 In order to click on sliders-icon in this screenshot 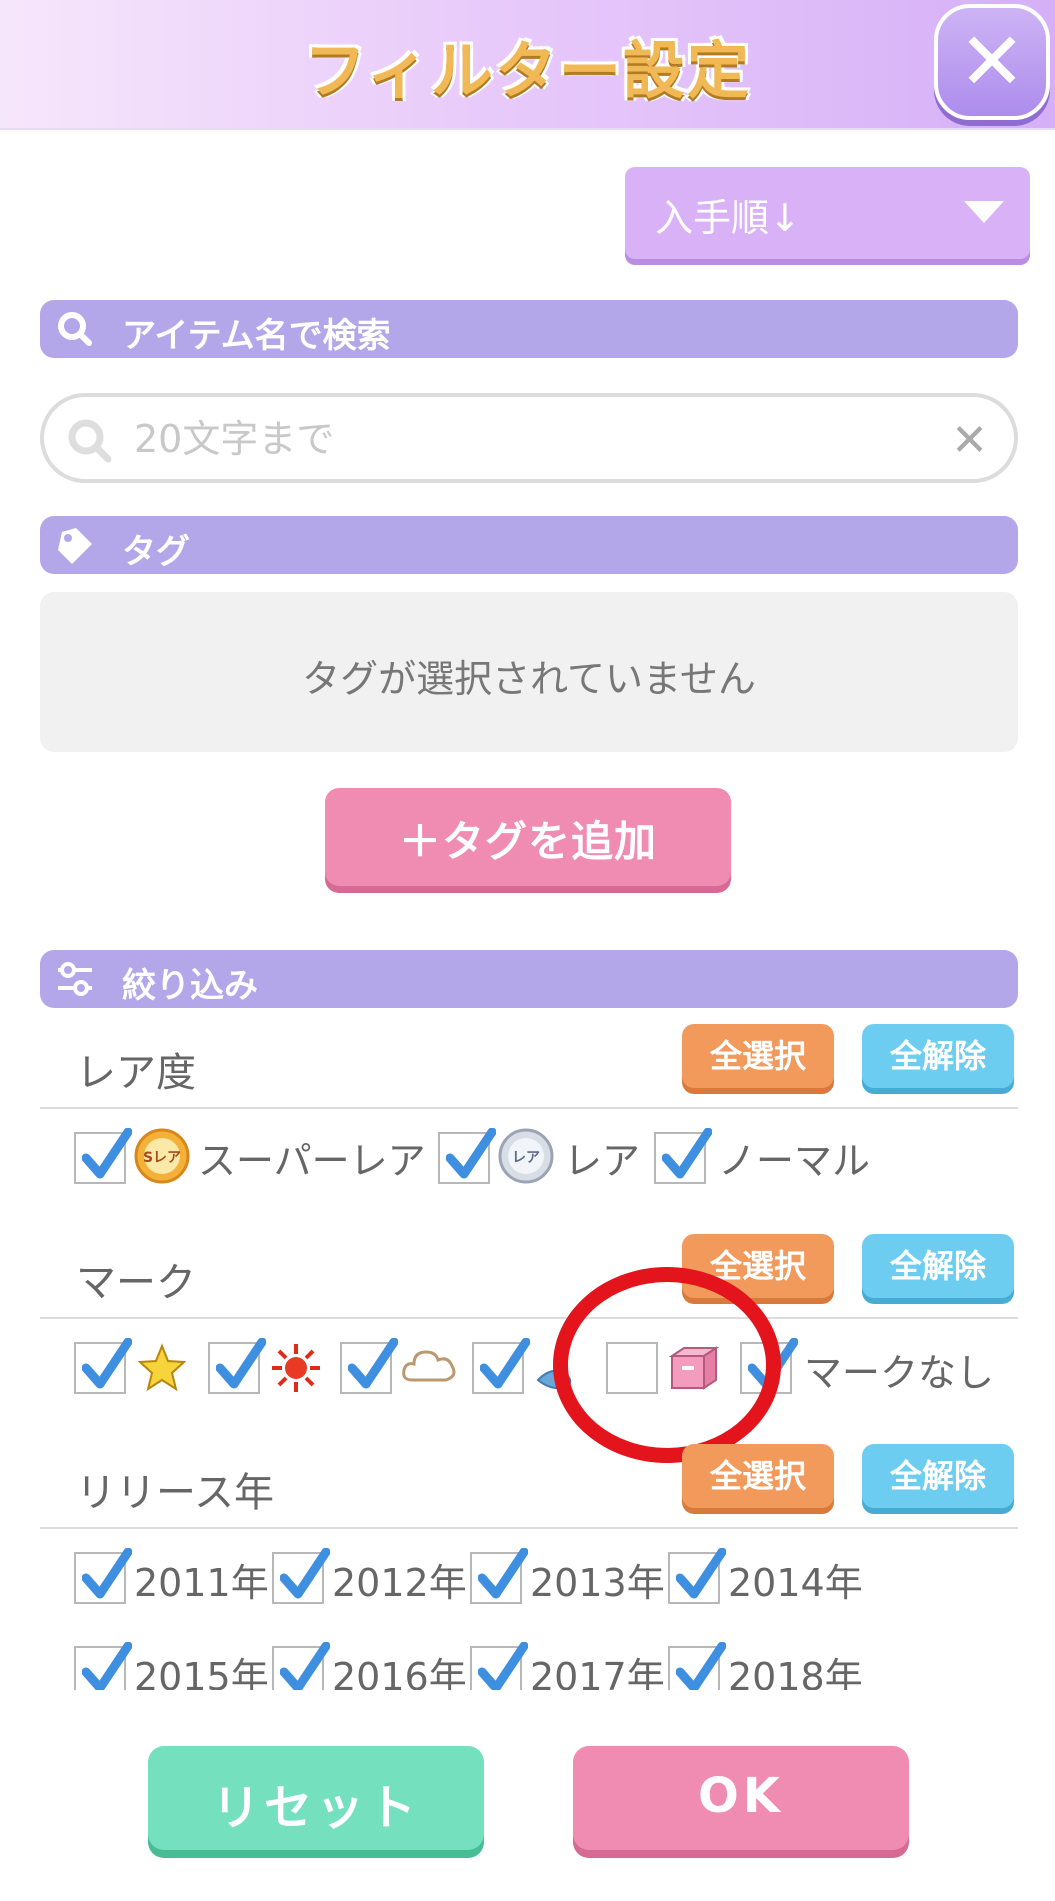, I will do `click(75, 979)`.